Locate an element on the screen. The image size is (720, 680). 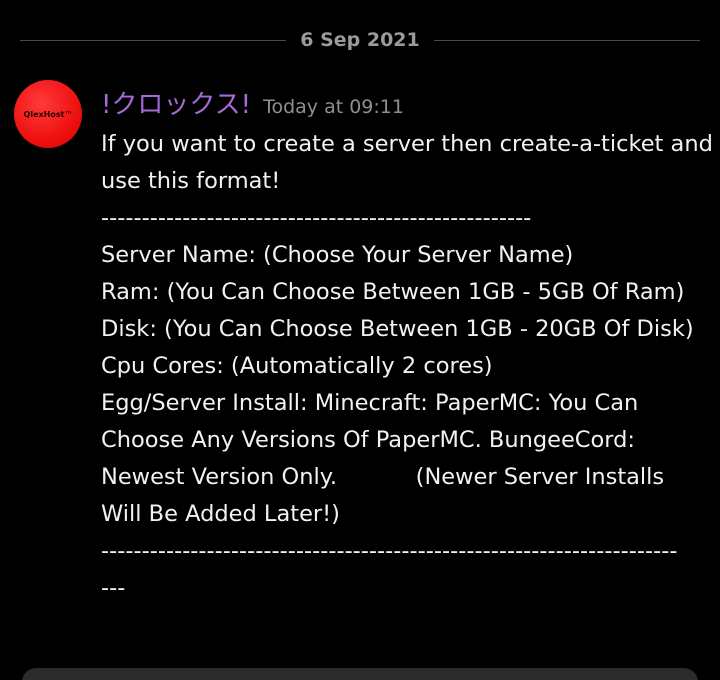
avatar-logo: QlexHost™ is located at coordinates (48, 114).